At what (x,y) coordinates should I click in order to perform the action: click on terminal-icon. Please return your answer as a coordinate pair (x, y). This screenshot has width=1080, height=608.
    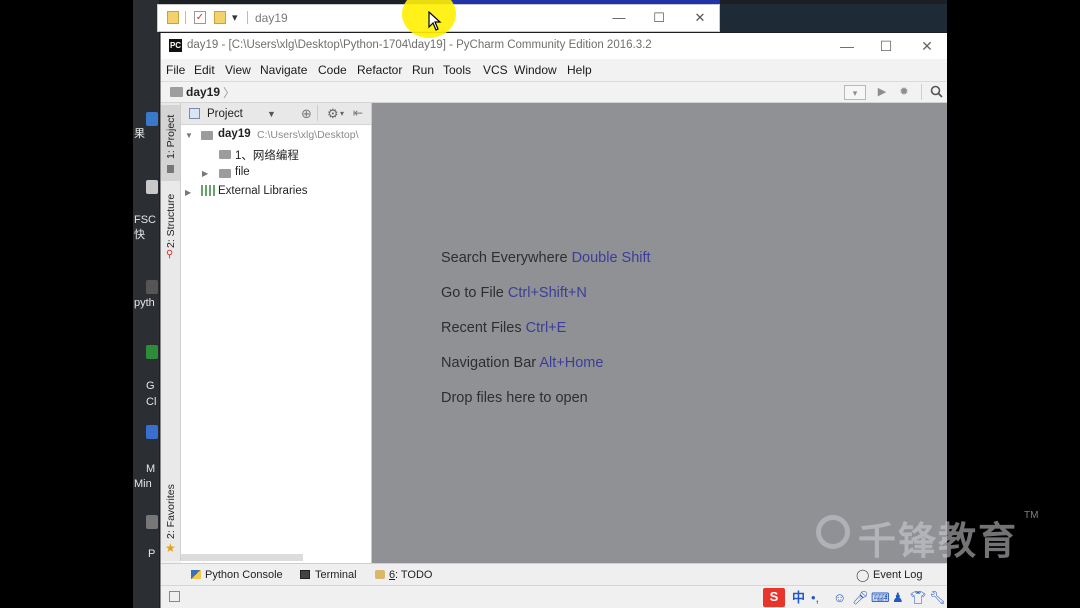
    Looking at the image, I should click on (305, 574).